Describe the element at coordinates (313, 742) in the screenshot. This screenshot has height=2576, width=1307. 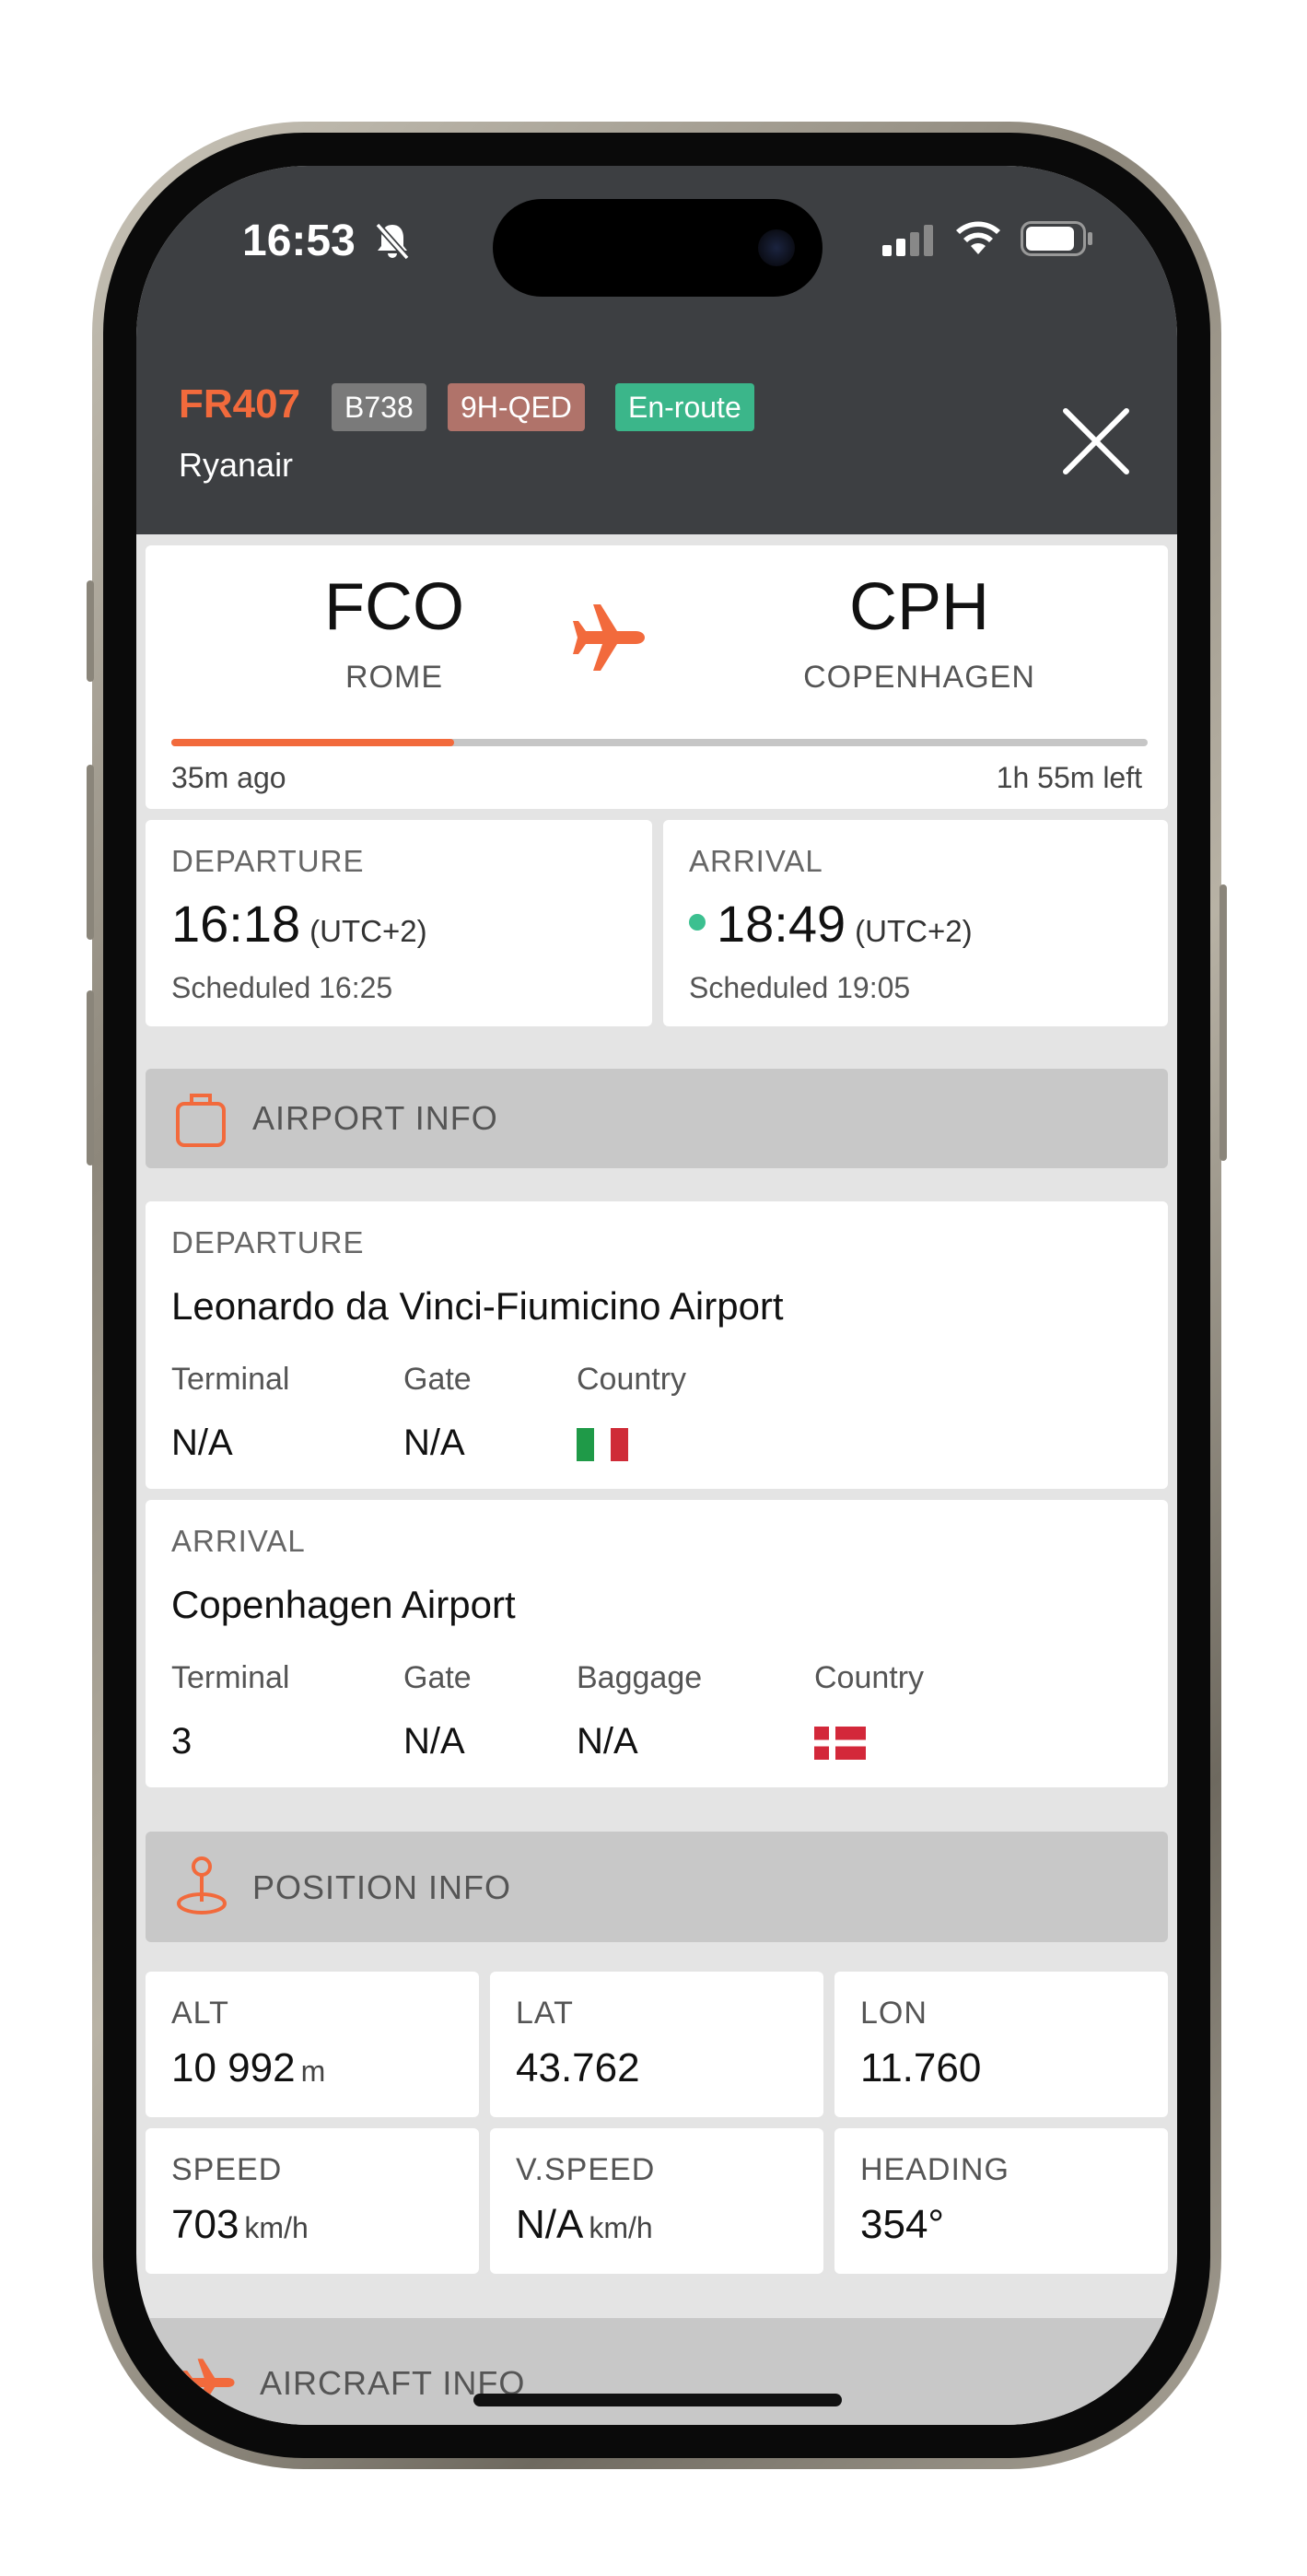
I see `flight-progress-fill` at that location.